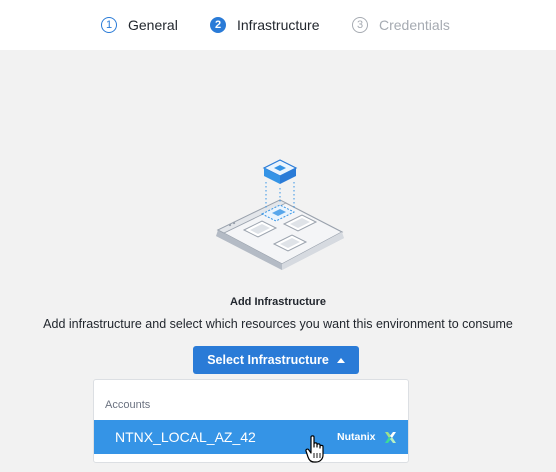 This screenshot has width=556, height=472. What do you see at coordinates (185, 437) in the screenshot?
I see `account-name: NTNX_LOCAL_AZ_42` at bounding box center [185, 437].